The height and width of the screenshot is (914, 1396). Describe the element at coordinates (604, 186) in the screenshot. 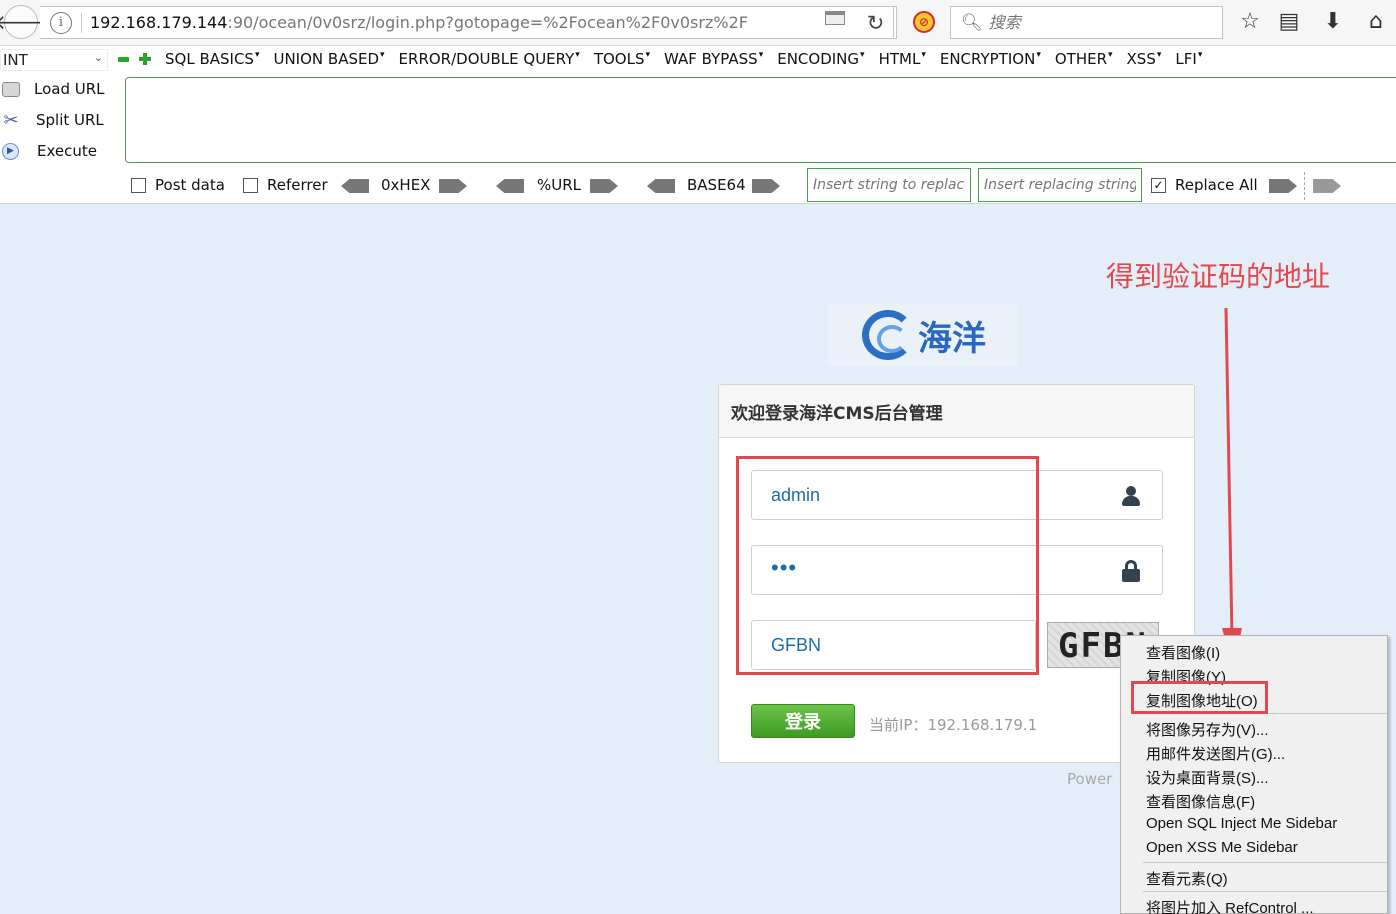

I see `url-encode-arrow-icon` at that location.